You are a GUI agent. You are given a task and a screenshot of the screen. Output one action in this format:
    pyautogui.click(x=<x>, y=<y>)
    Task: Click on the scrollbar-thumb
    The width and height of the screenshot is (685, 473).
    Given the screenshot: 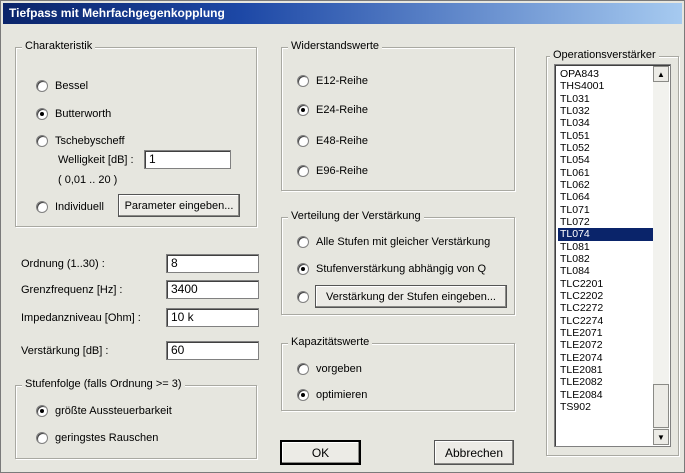 What is the action you would take?
    pyautogui.click(x=661, y=406)
    